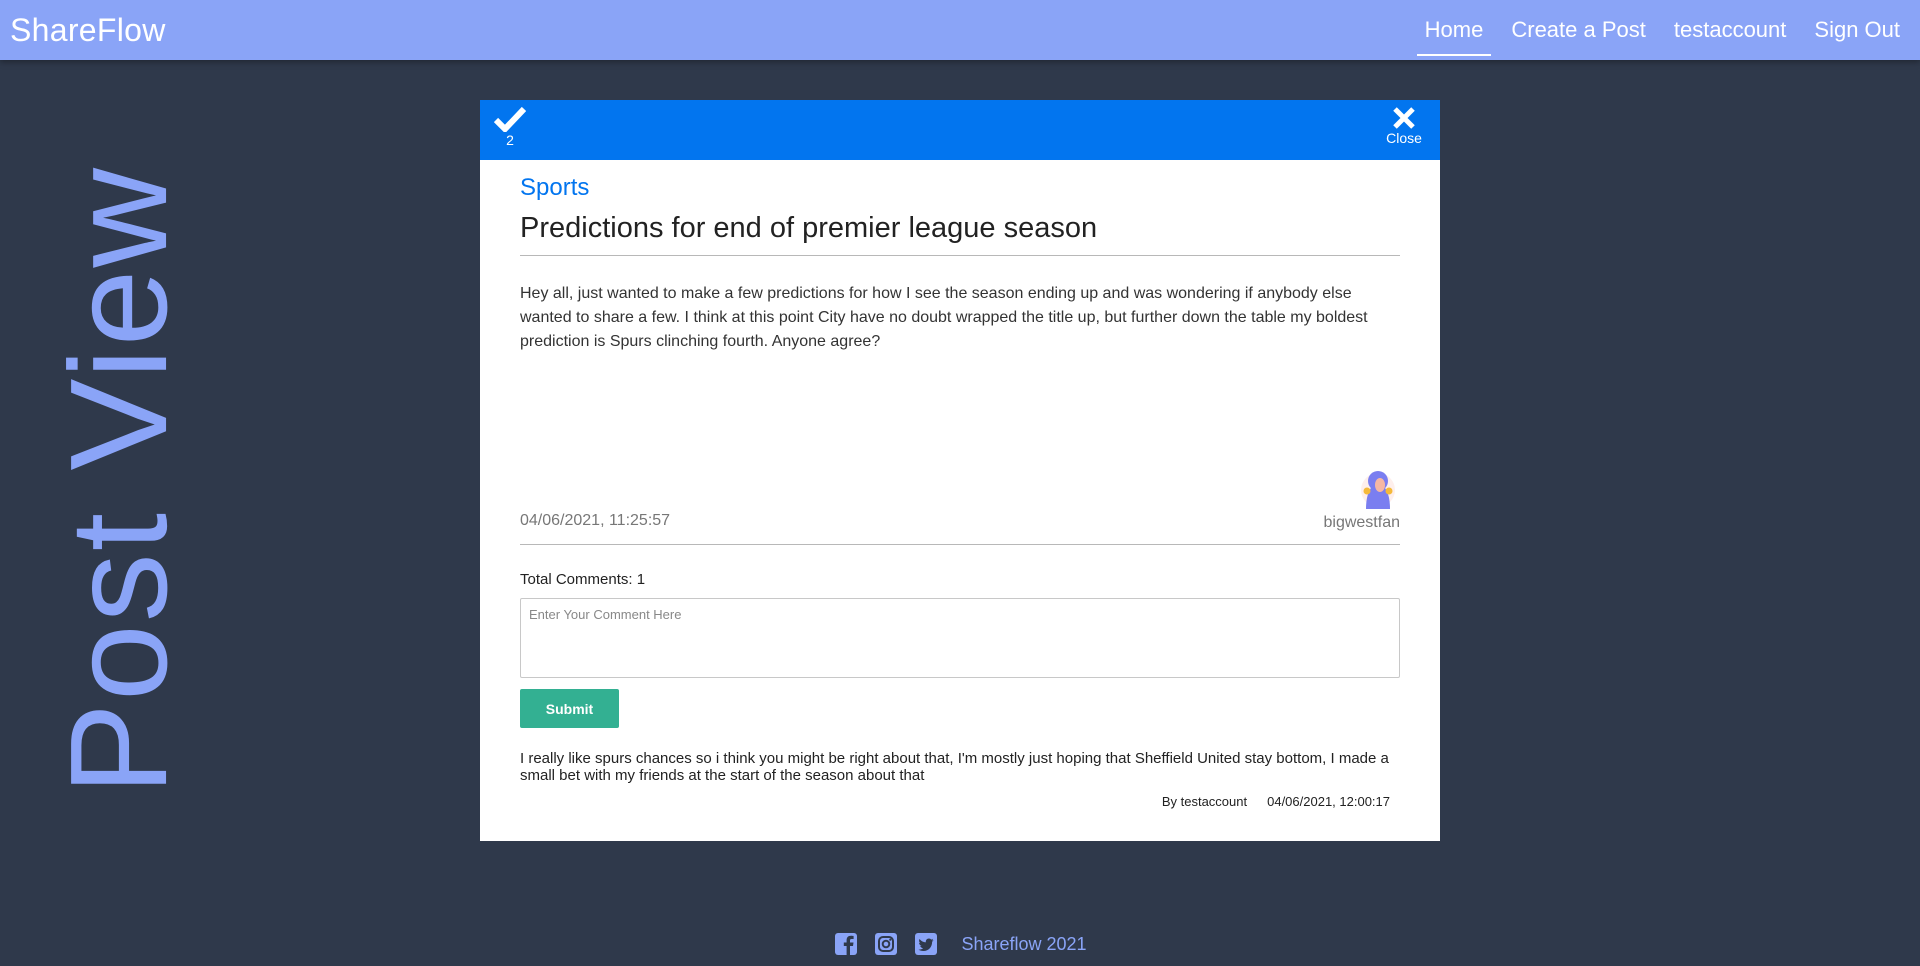  What do you see at coordinates (960, 255) in the screenshot?
I see `title-divider` at bounding box center [960, 255].